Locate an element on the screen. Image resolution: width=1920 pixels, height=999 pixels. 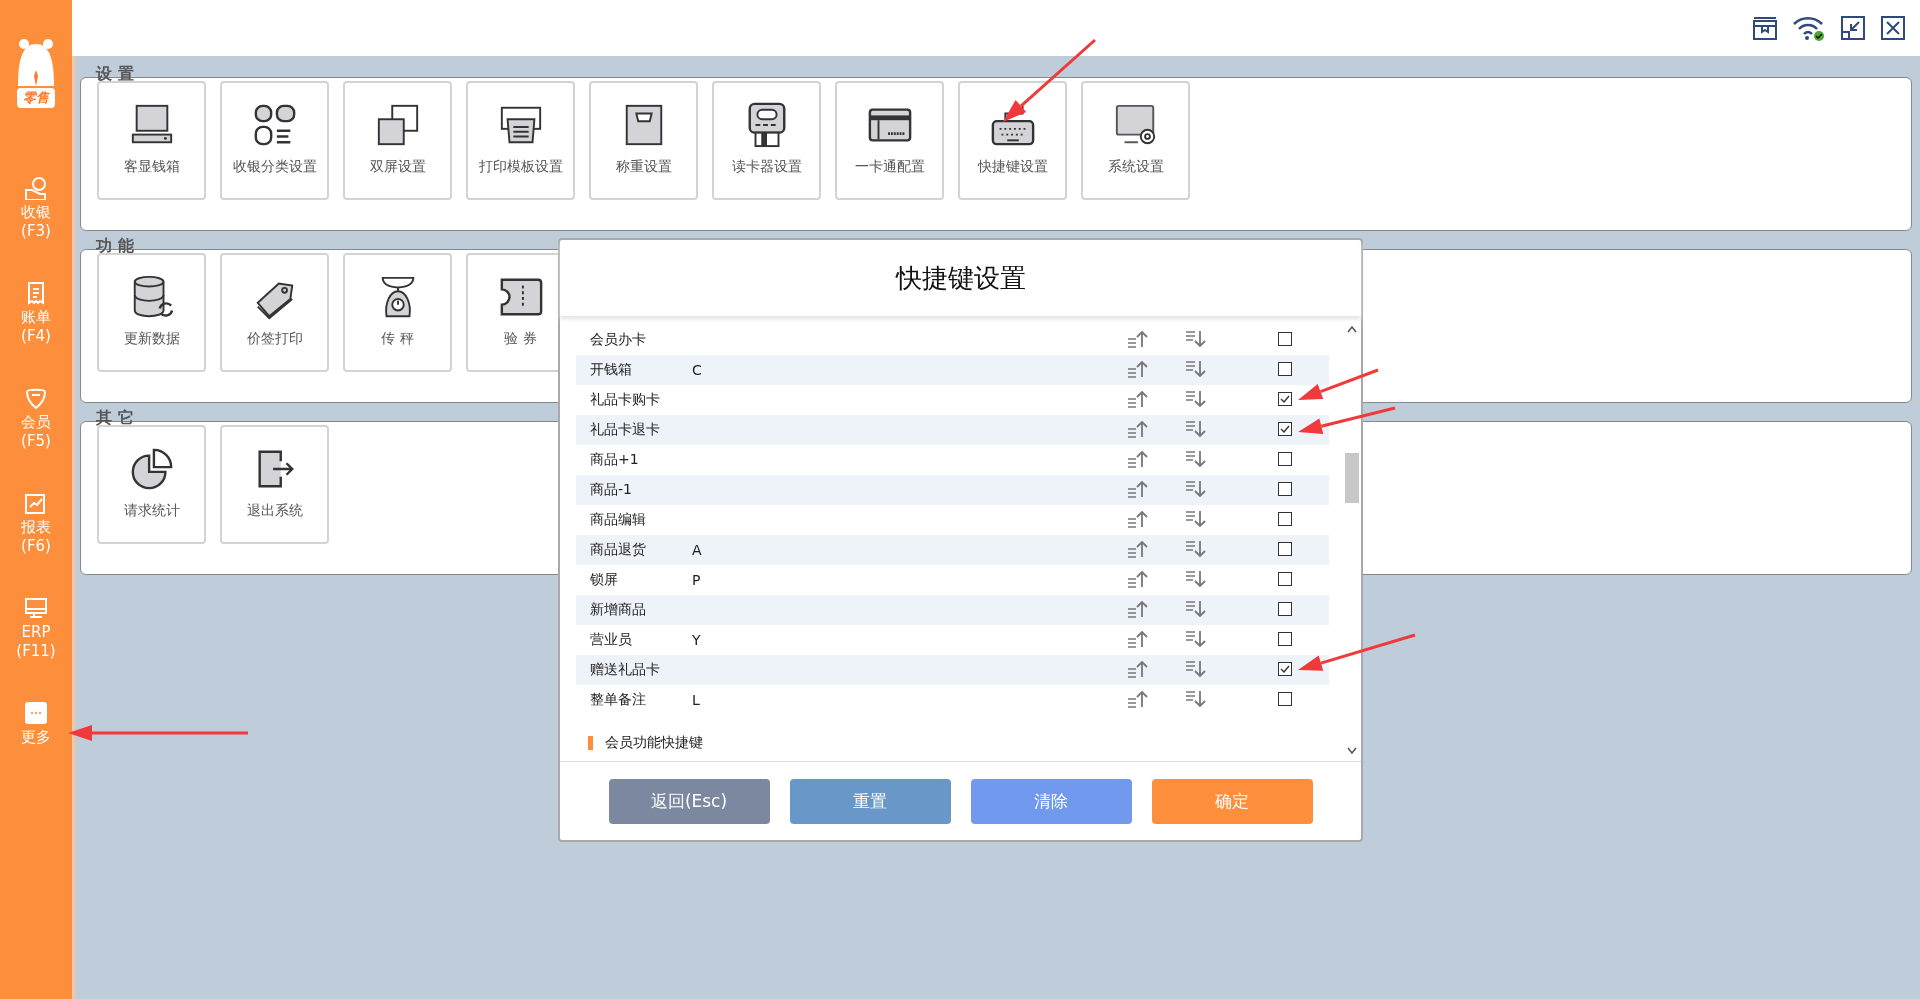
minimize-icon is located at coordinates (1853, 28).